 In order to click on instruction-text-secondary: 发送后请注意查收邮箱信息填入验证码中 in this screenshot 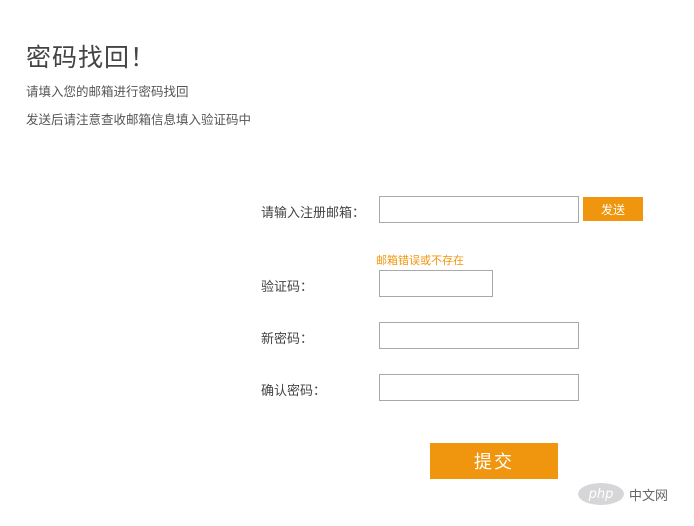, I will do `click(139, 119)`.